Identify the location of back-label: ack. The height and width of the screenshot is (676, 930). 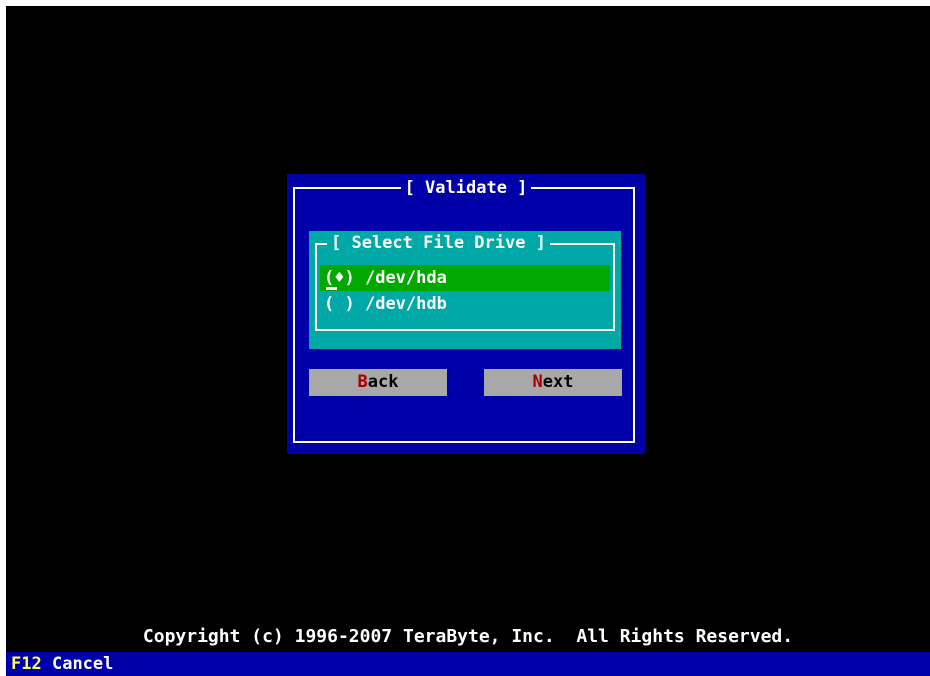
(383, 382).